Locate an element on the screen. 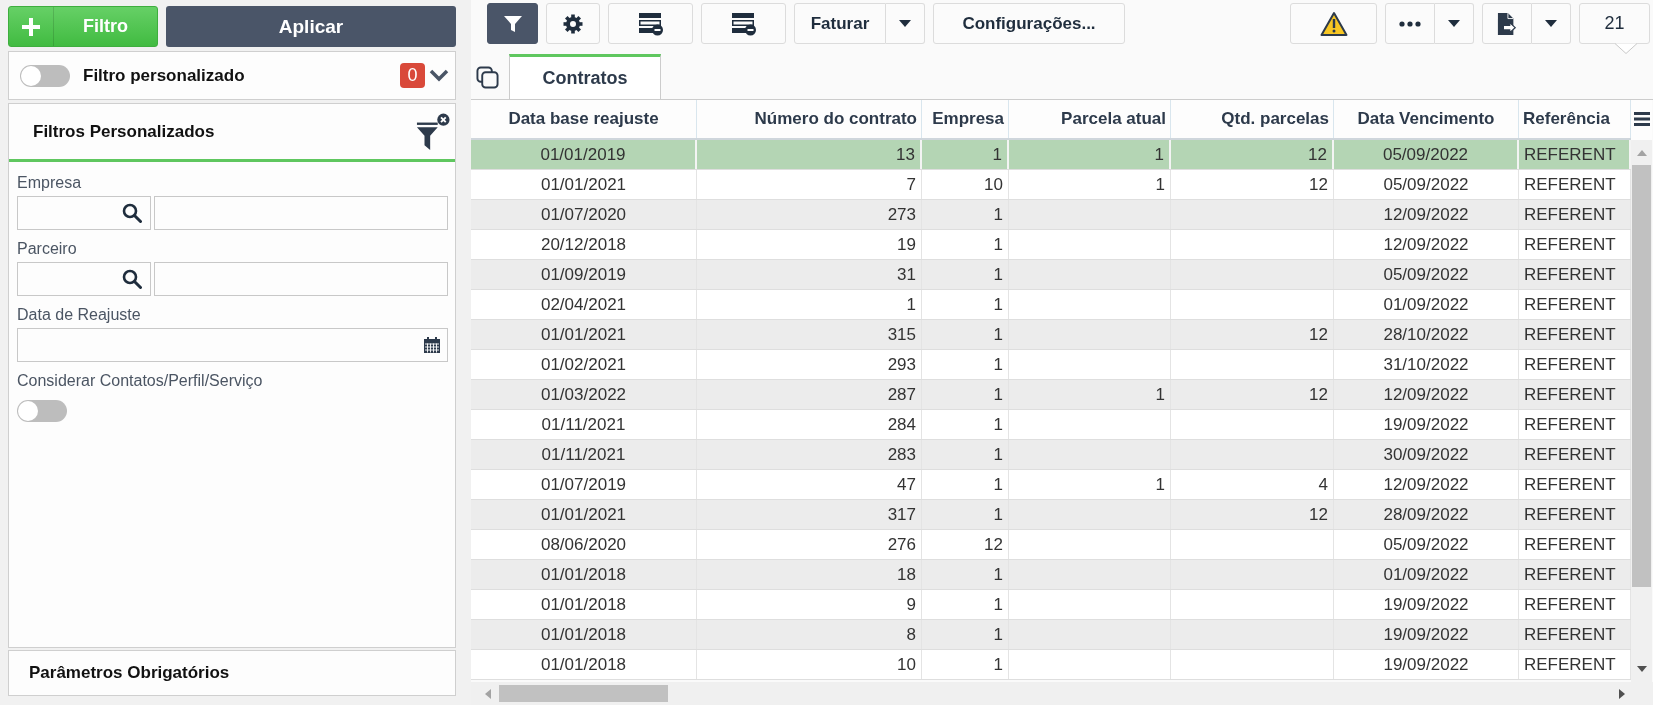 The width and height of the screenshot is (1653, 705). copy-icon is located at coordinates (487, 77).